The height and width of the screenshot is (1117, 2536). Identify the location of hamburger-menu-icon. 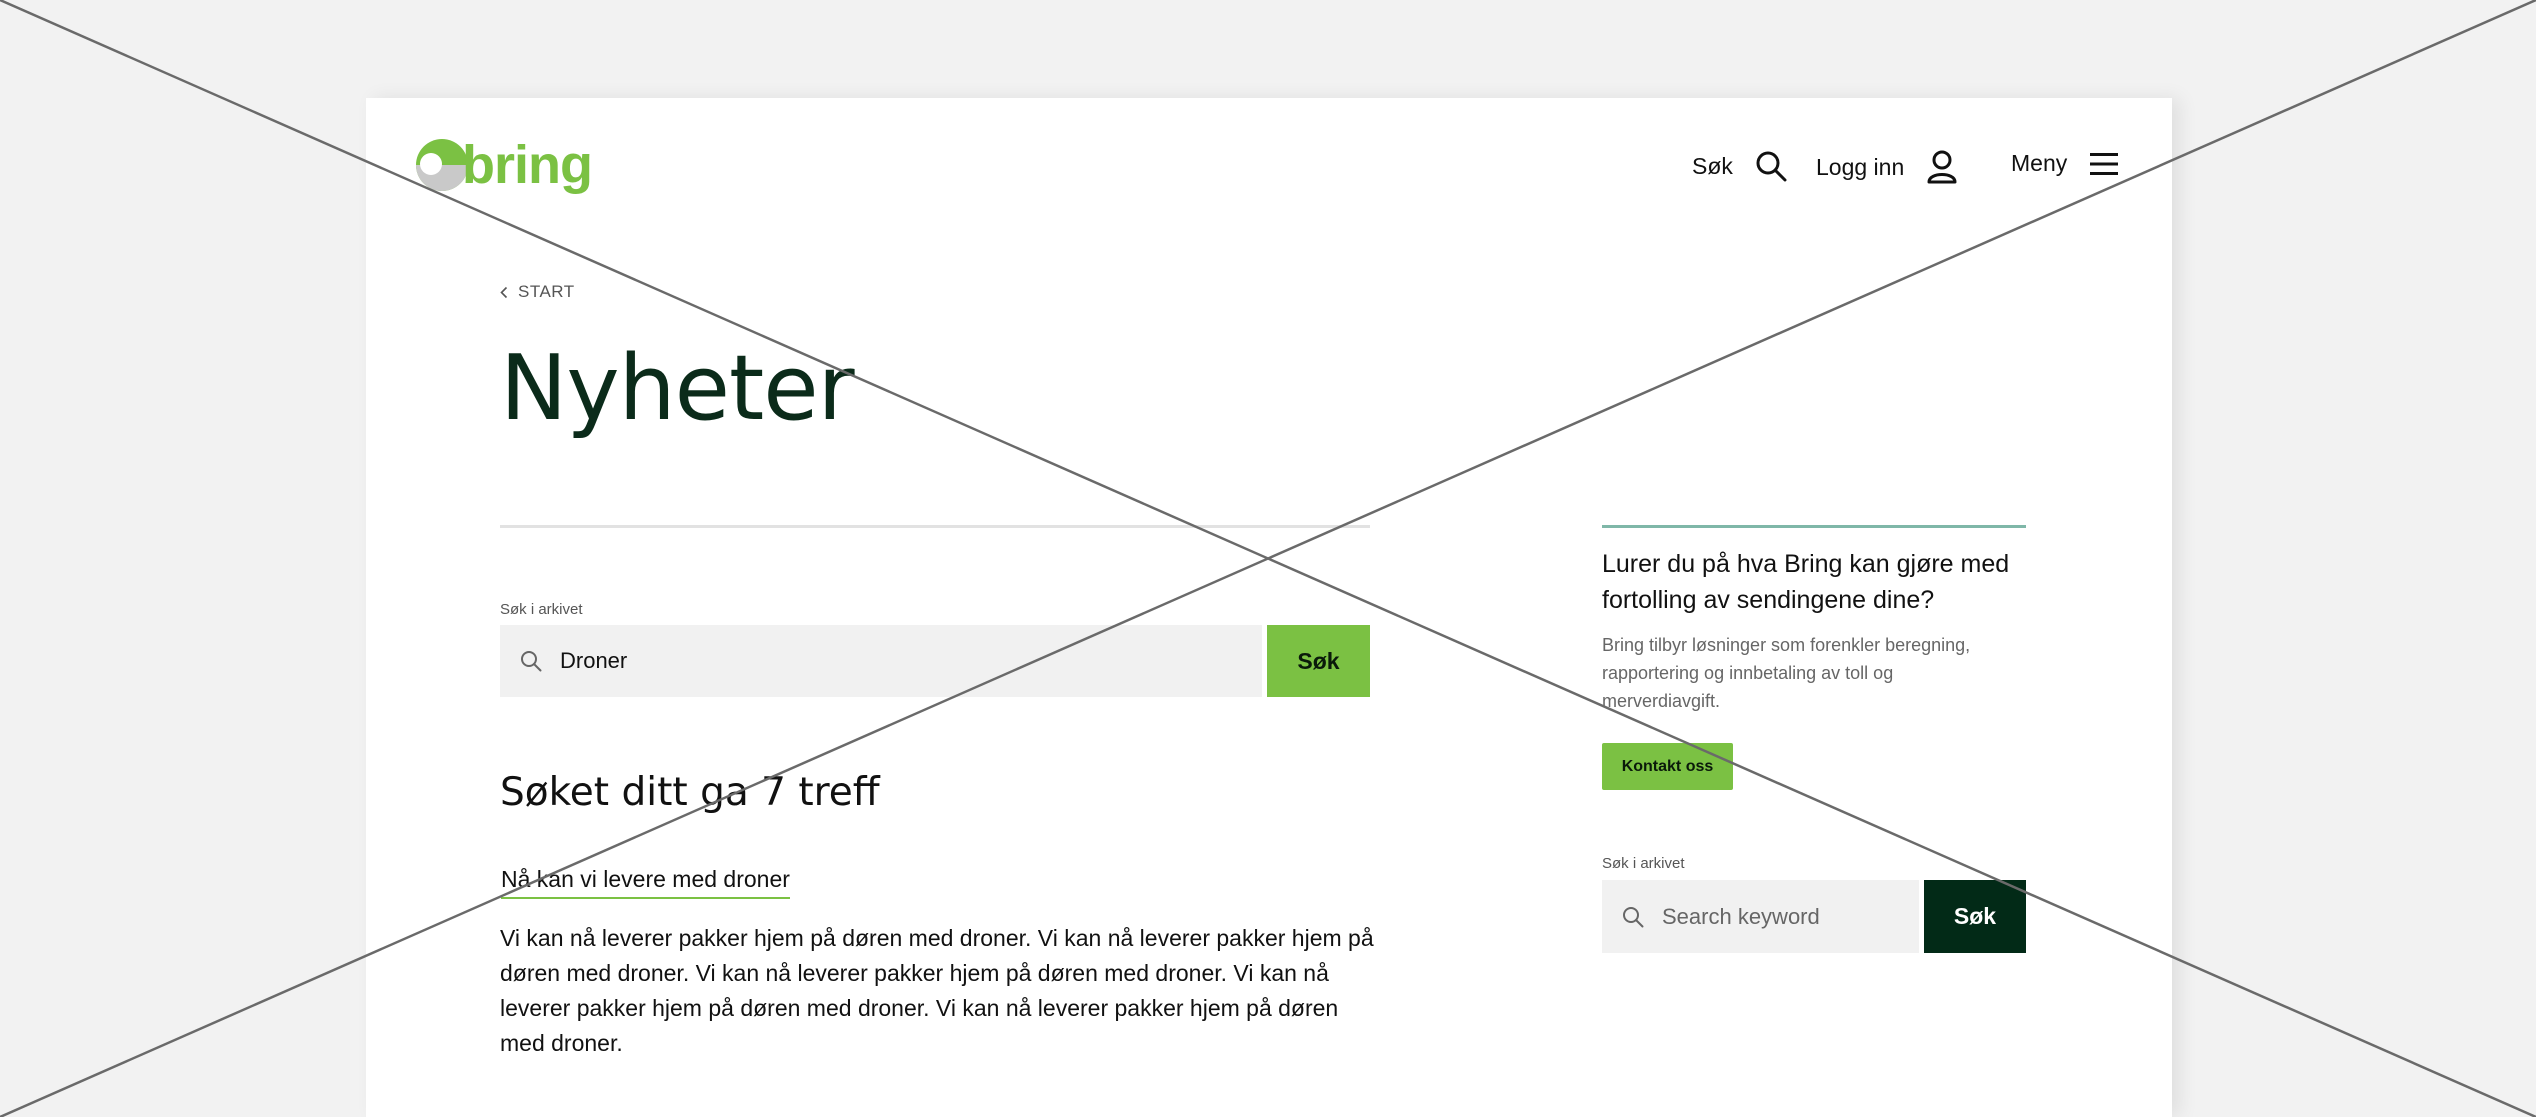
(2104, 163).